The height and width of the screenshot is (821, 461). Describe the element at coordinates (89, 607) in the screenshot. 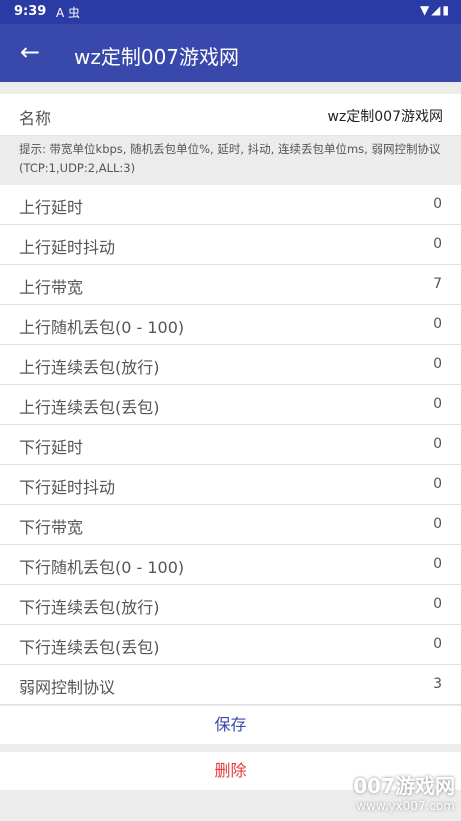

I see `setting-label: 下行连续丢包(放行)` at that location.